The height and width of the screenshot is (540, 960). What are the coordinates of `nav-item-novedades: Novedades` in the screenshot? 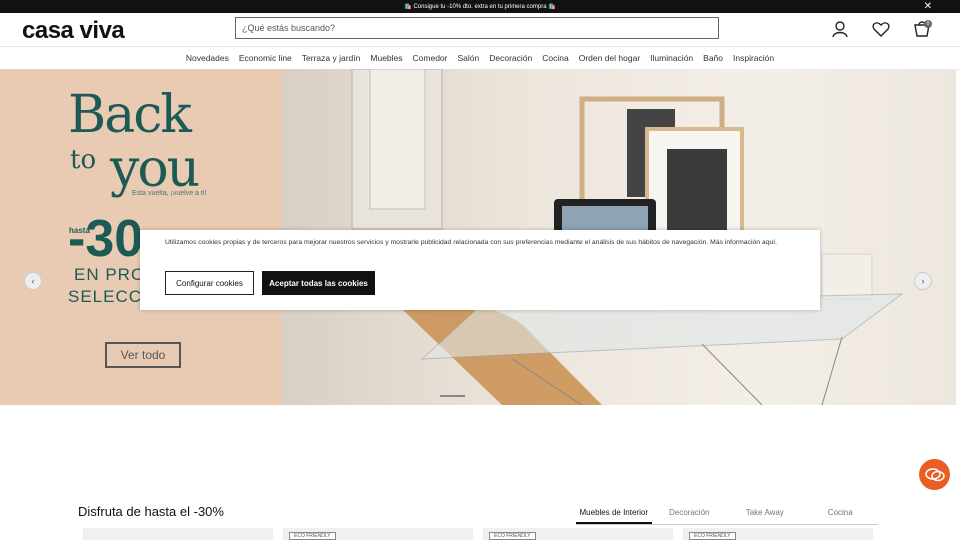 It's located at (207, 58).